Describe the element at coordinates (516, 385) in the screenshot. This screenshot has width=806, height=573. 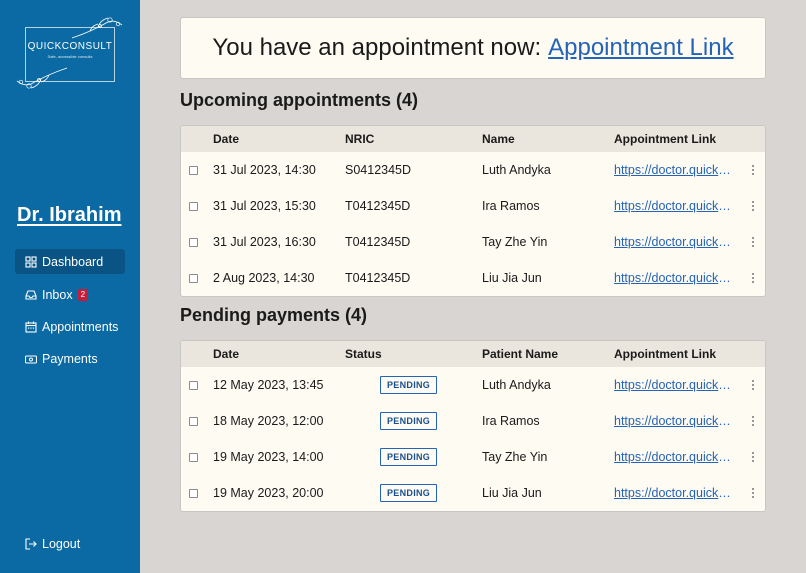
I see `row-patient-name: Luth Andyka` at that location.